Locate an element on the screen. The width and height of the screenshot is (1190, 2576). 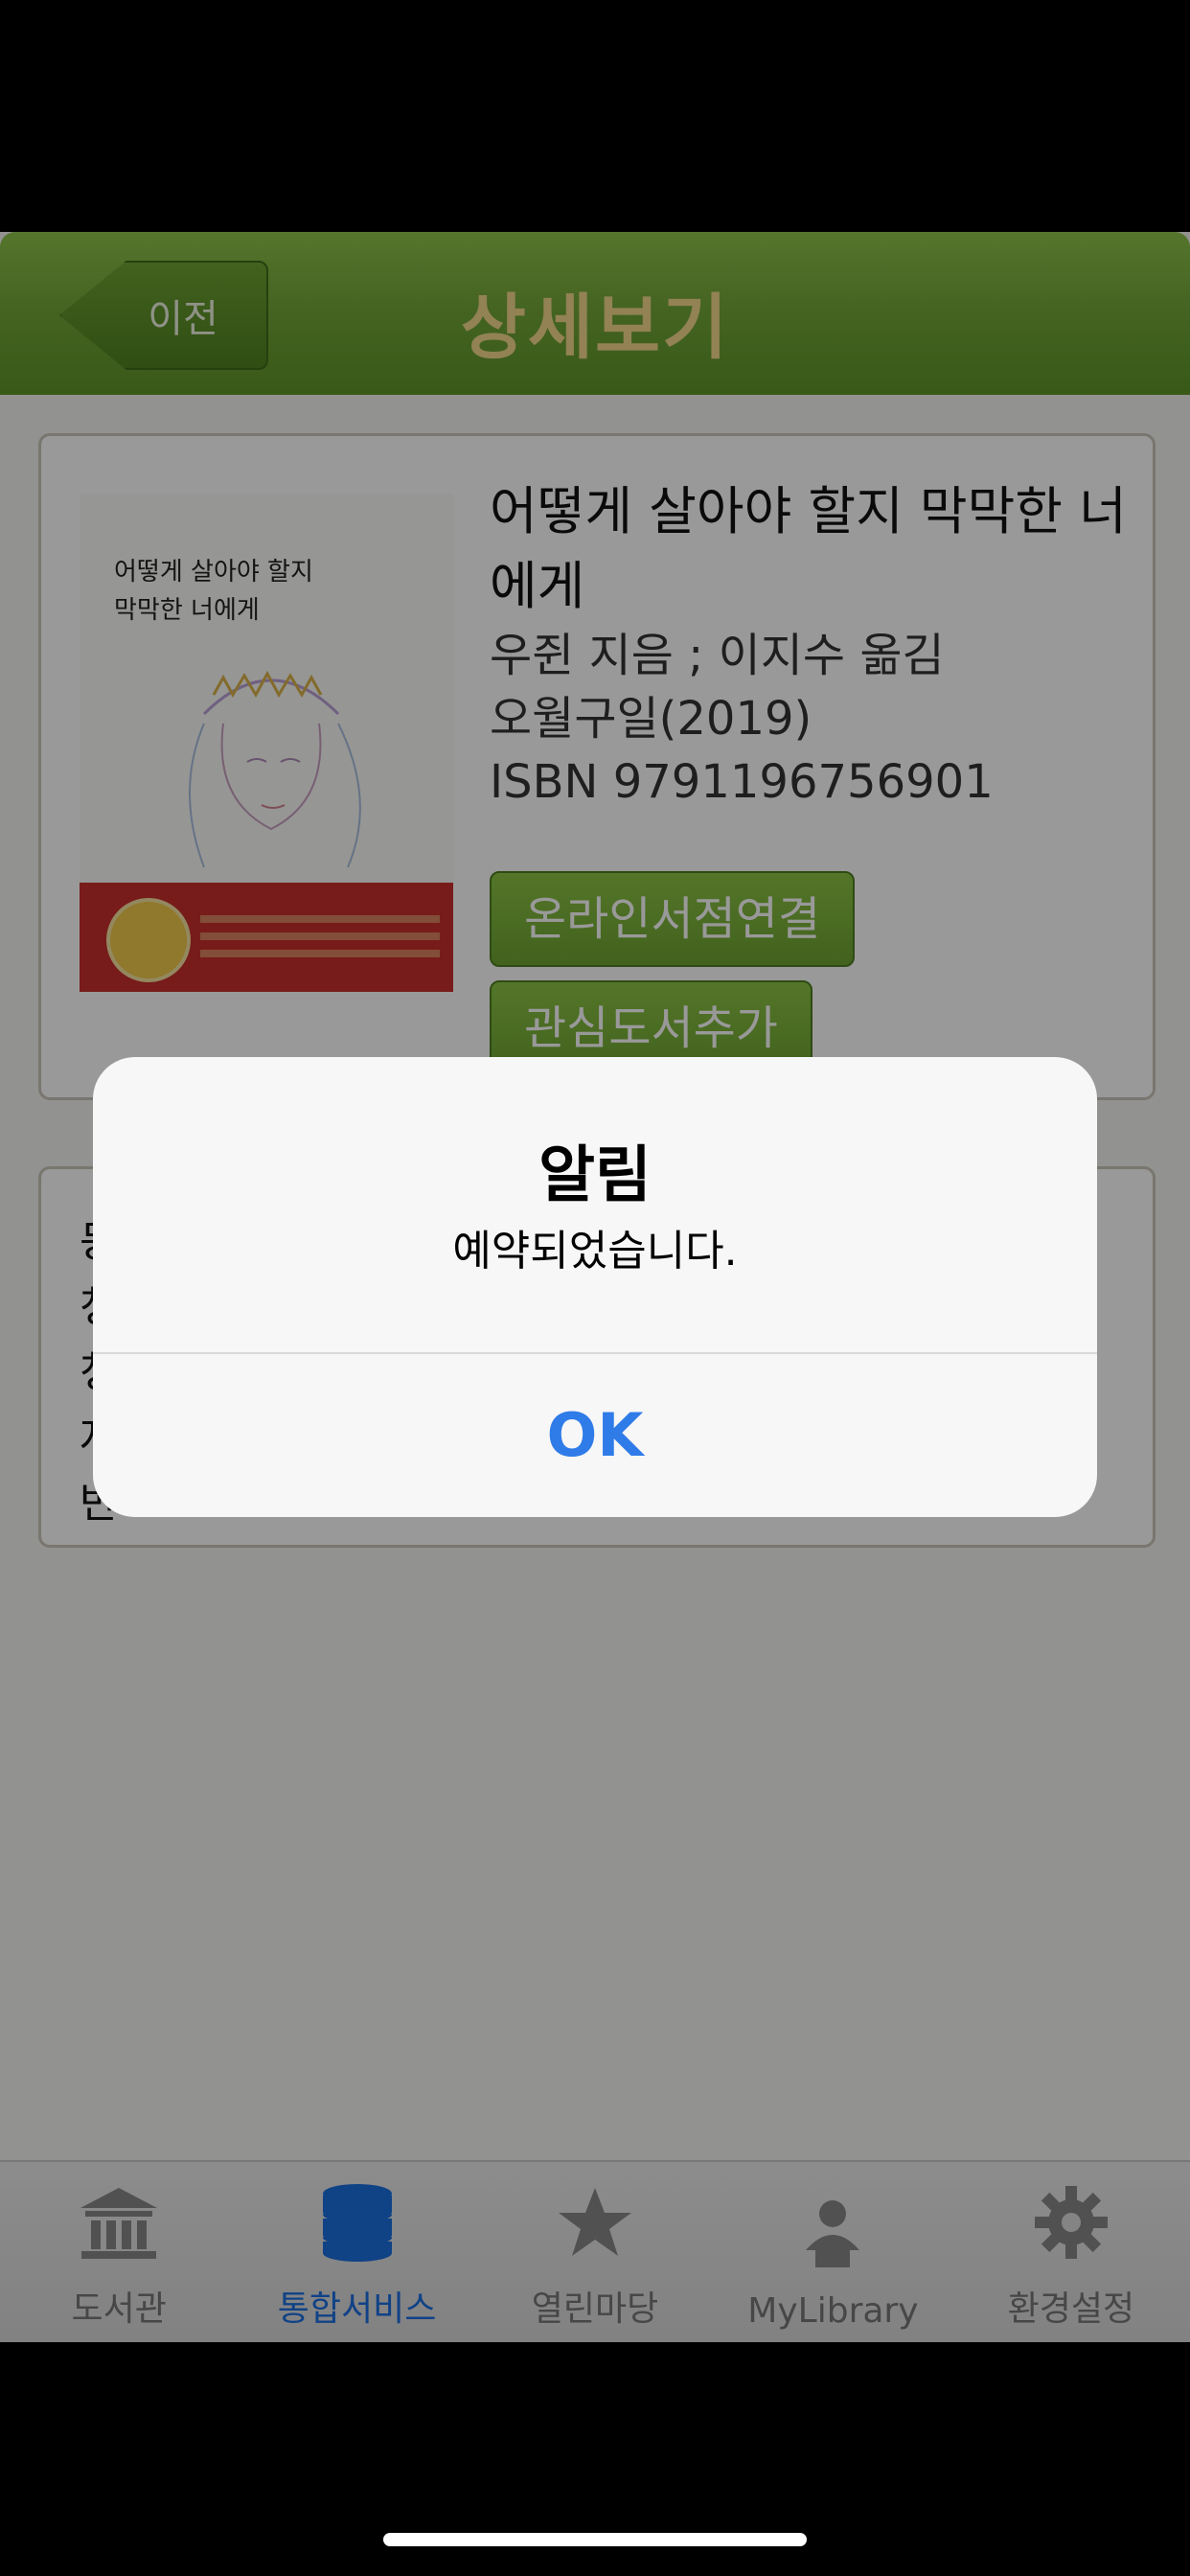
home-indicator is located at coordinates (595, 2539).